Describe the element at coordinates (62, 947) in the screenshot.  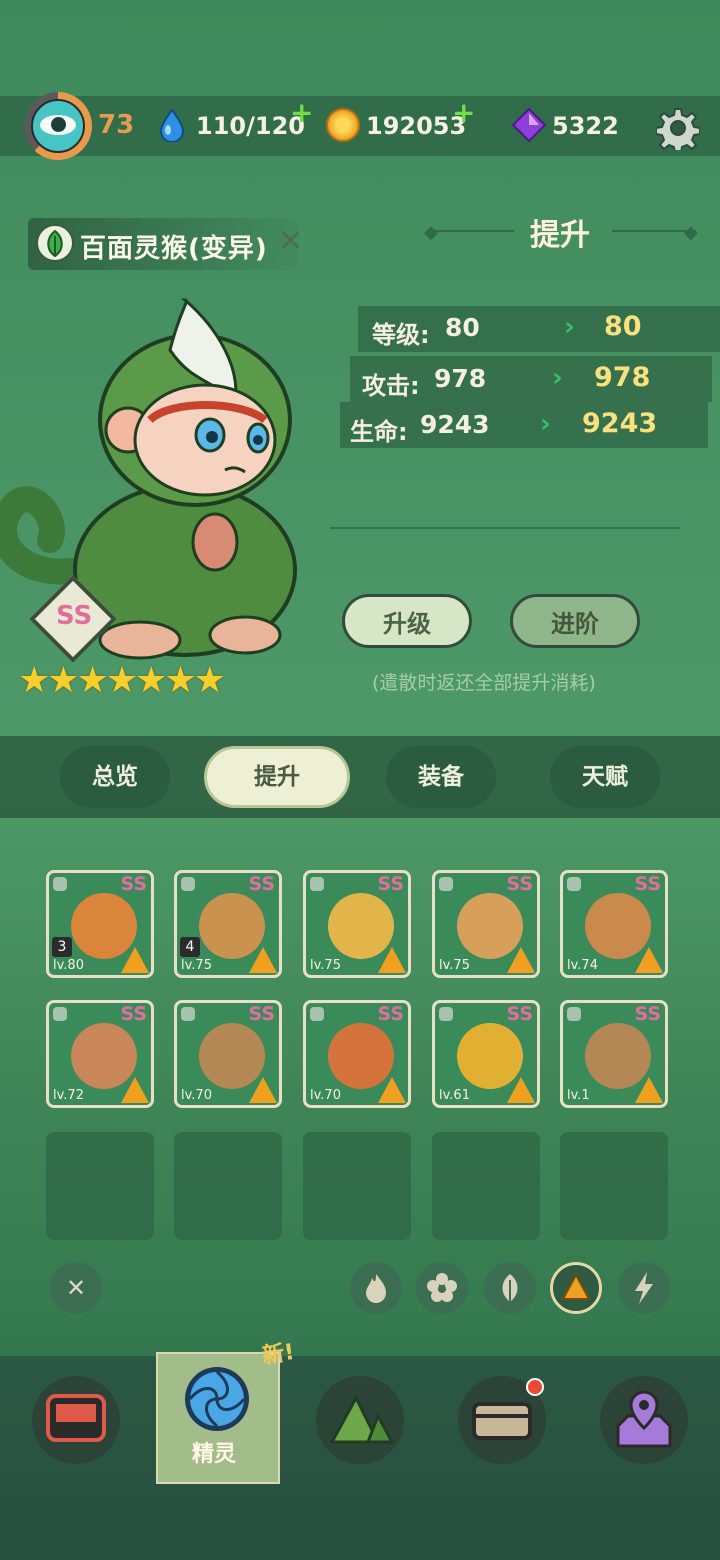
I see `pet-count: 3` at that location.